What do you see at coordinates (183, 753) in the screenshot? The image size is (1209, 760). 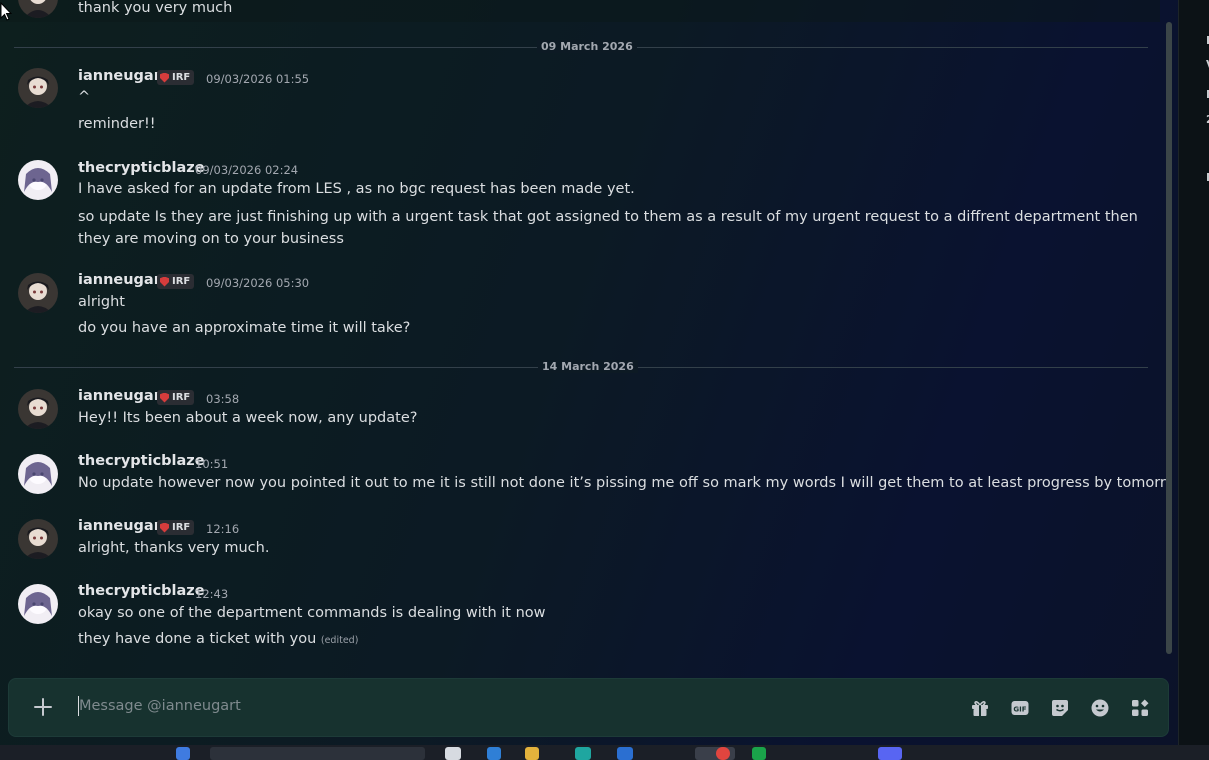 I see `windows-start-icon` at bounding box center [183, 753].